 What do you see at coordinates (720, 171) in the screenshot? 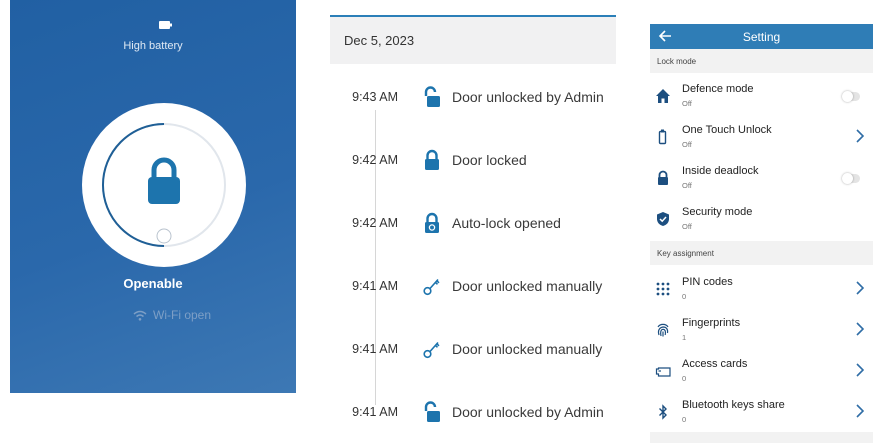
I see `setting-label: Inside deadlock` at bounding box center [720, 171].